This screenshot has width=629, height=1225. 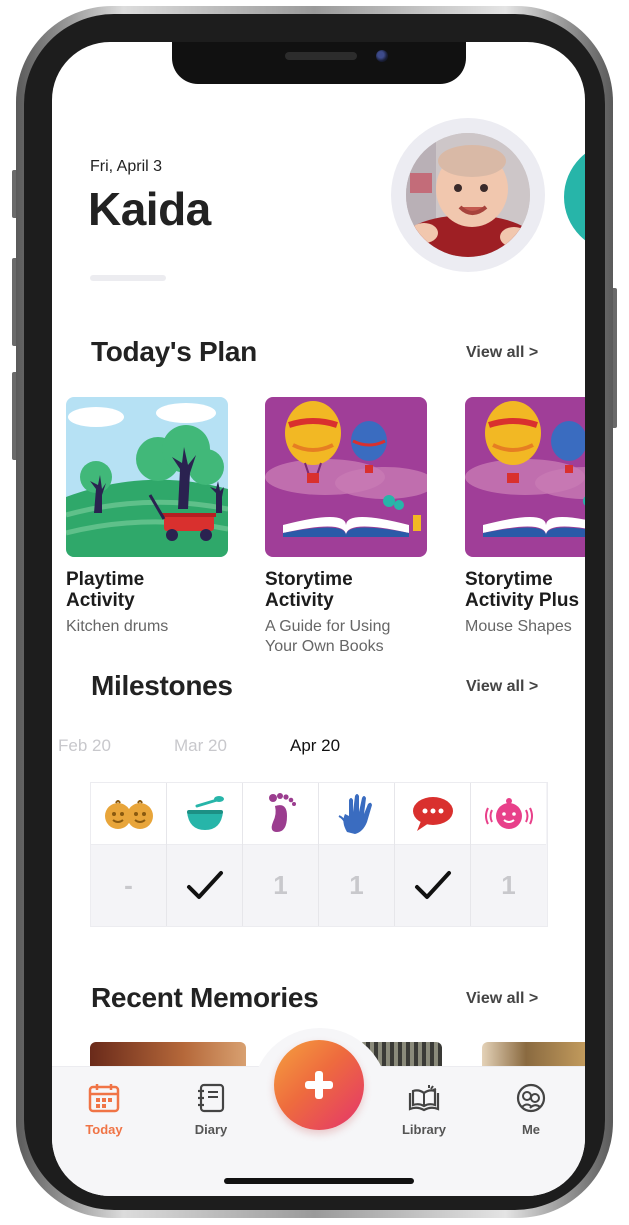 I want to click on playtime-illustration, so click(x=147, y=477).